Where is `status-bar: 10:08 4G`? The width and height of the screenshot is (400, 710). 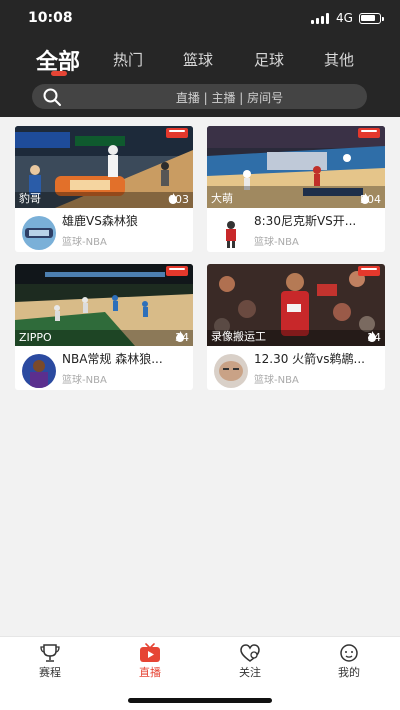
status-bar: 10:08 4G is located at coordinates (200, 18).